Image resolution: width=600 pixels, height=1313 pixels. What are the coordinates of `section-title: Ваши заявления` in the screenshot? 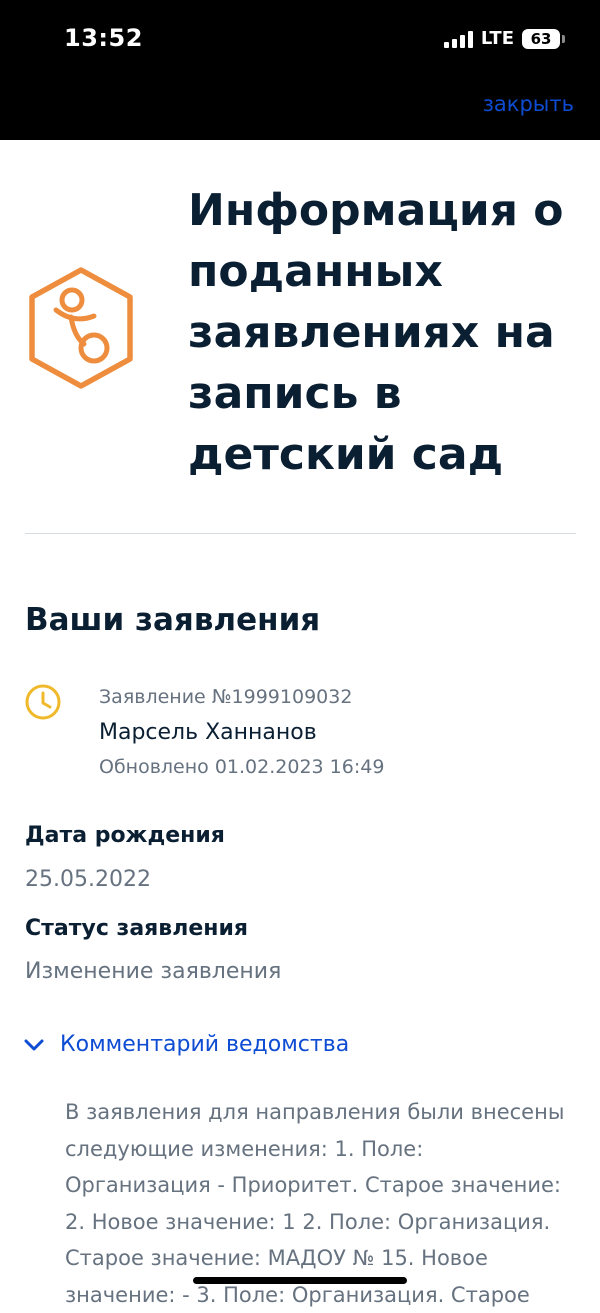 It's located at (173, 620).